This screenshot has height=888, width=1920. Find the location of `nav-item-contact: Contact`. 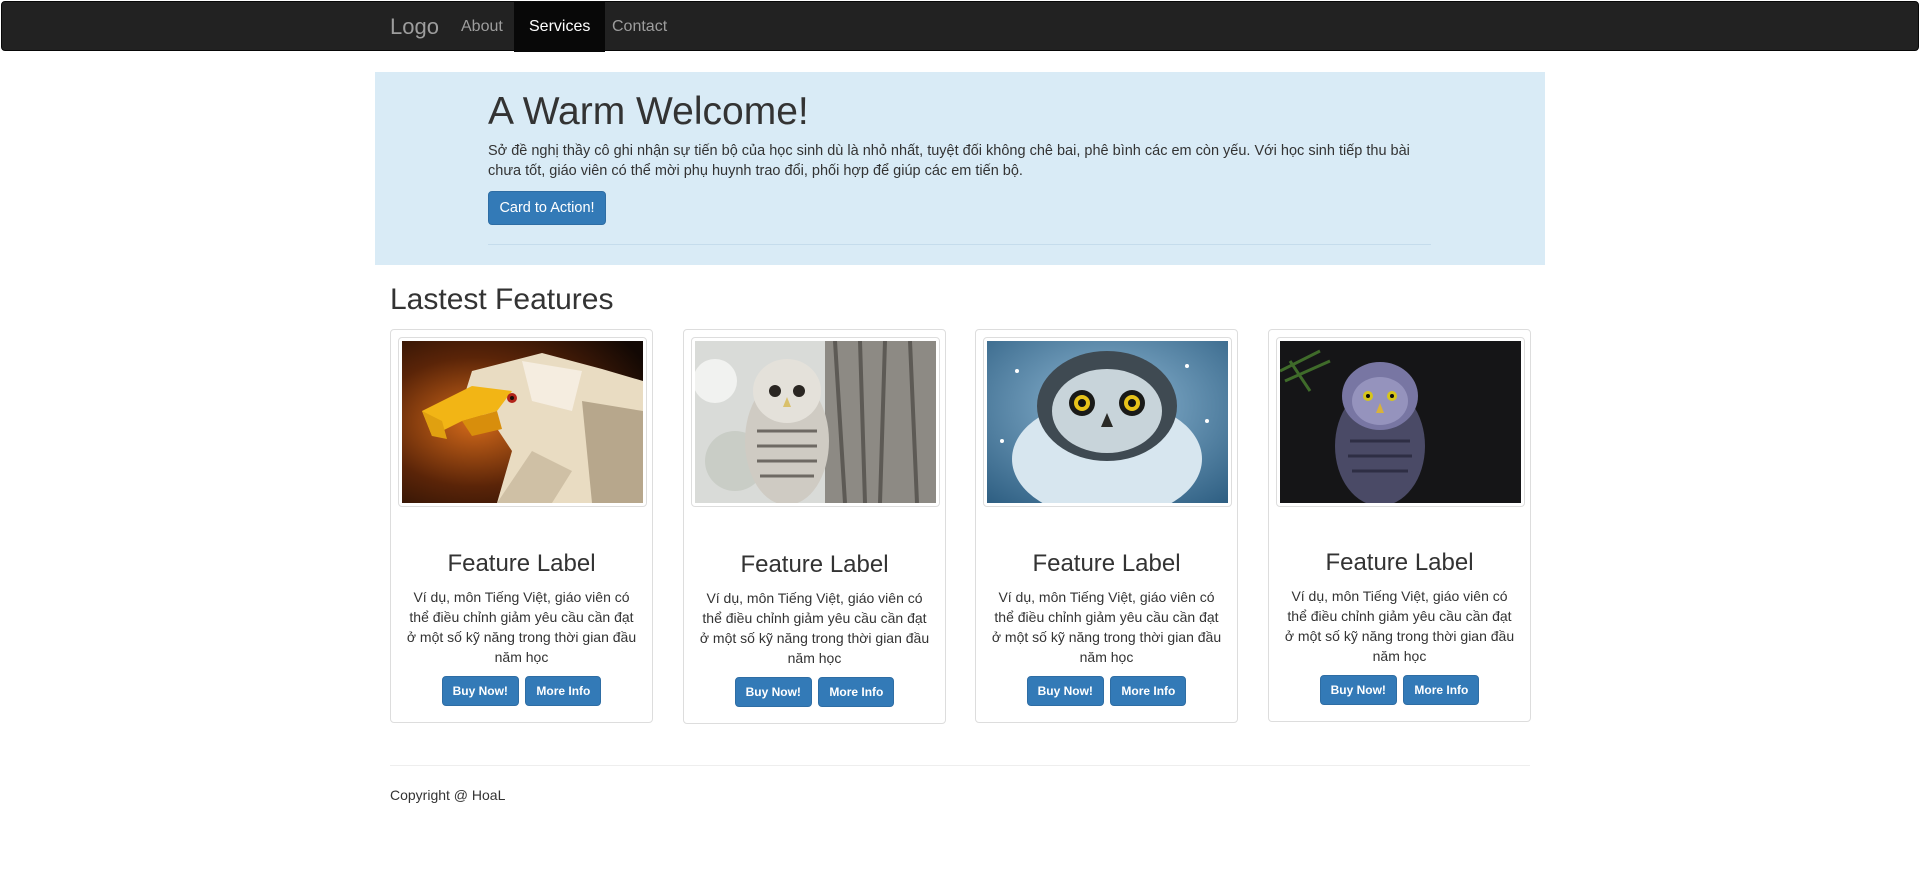

nav-item-contact: Contact is located at coordinates (639, 27).